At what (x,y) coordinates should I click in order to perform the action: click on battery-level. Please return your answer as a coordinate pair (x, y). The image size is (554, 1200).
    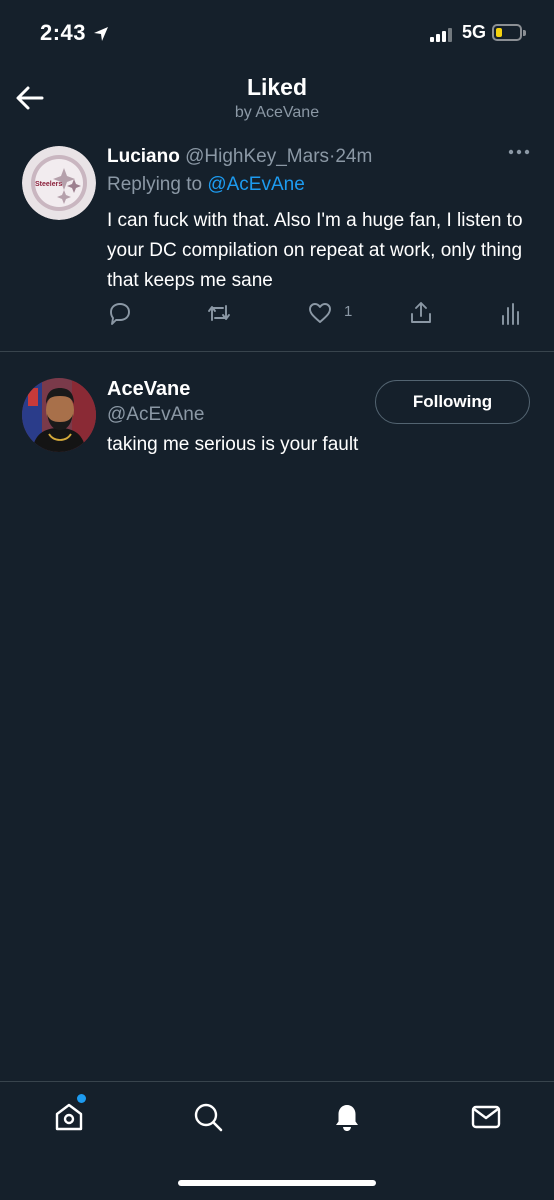
    Looking at the image, I should click on (499, 32).